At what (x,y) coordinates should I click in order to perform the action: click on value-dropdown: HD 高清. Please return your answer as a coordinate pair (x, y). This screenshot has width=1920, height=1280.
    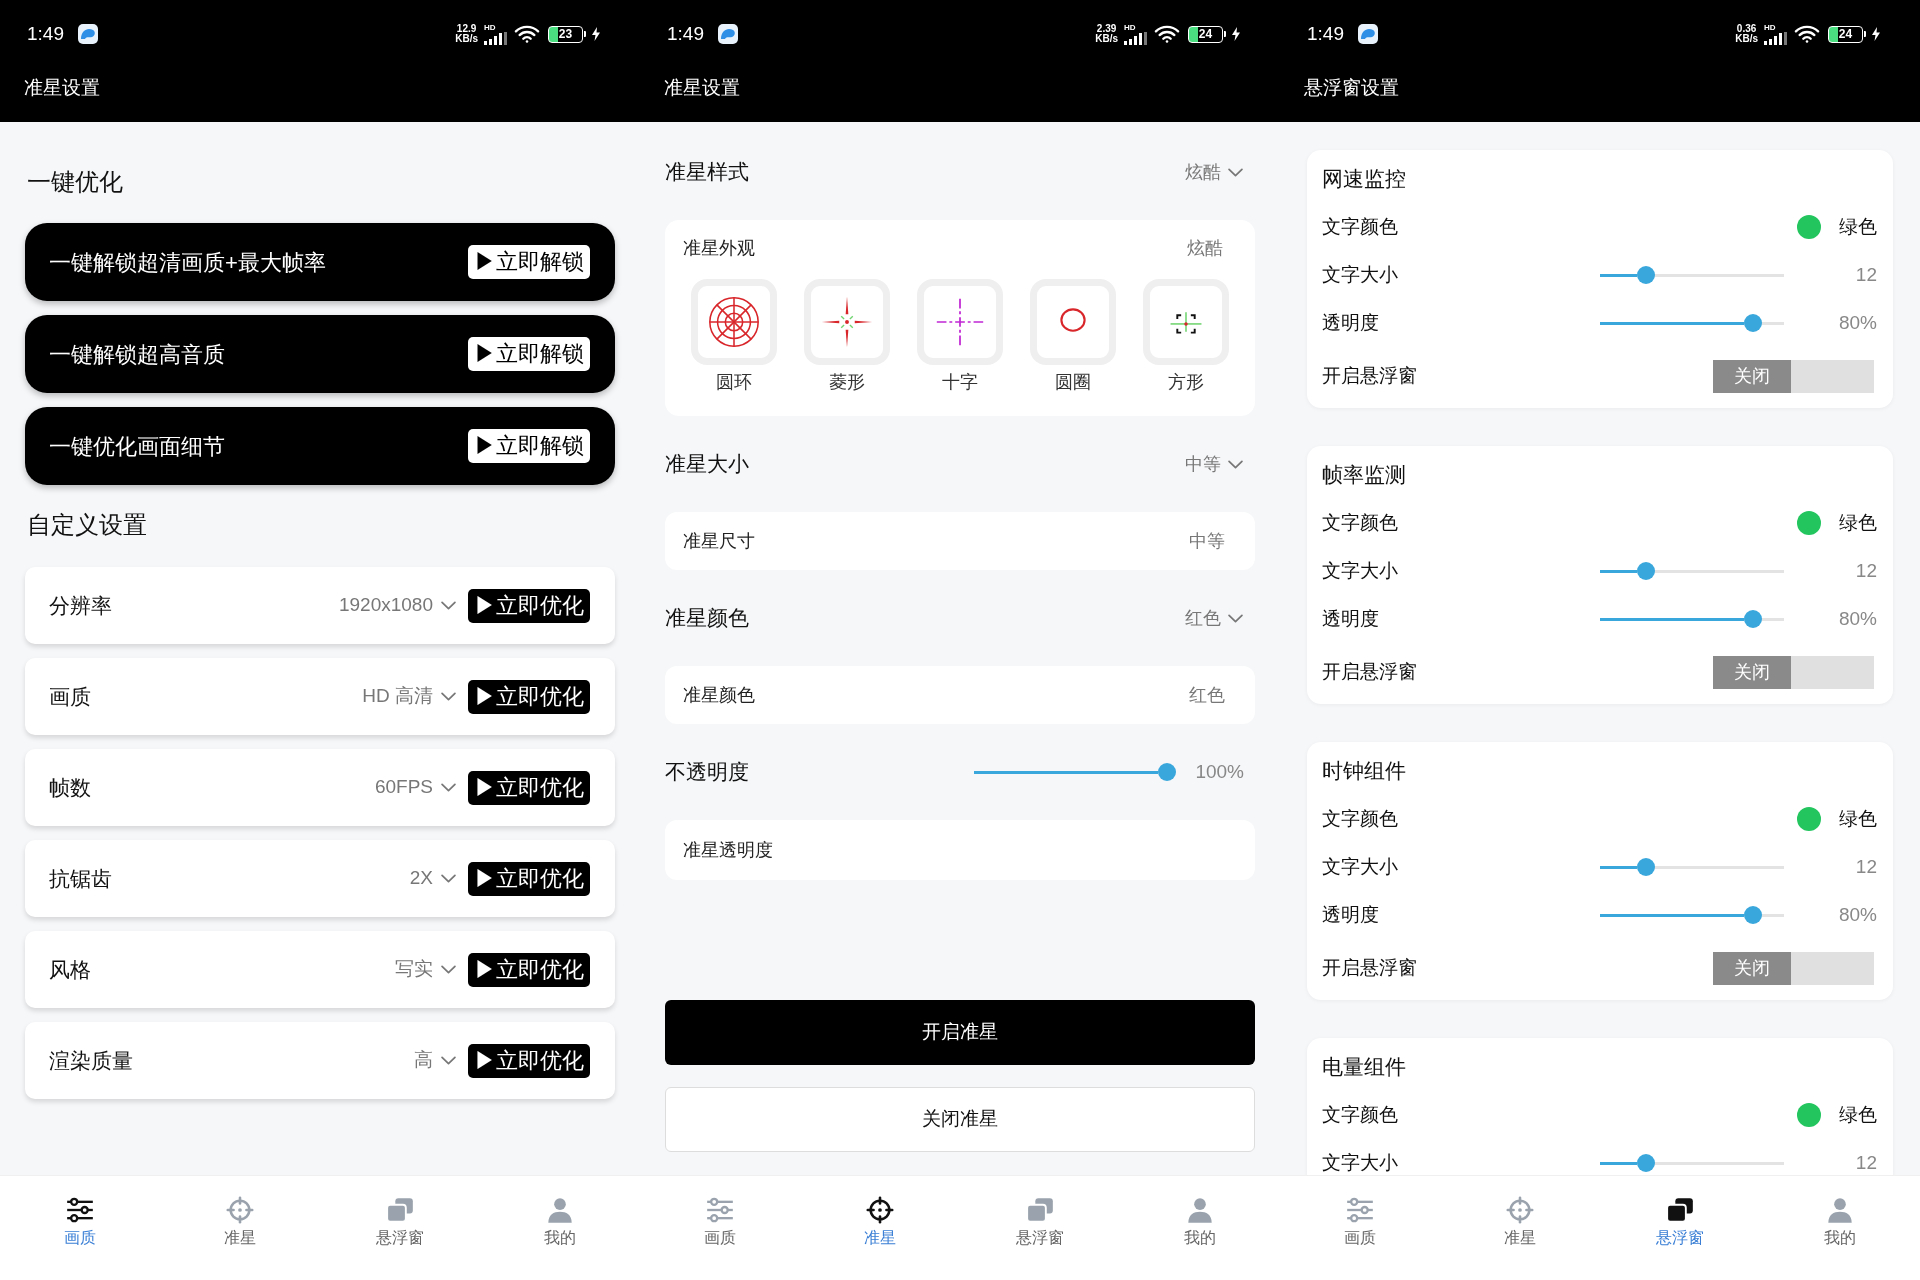
    Looking at the image, I should click on (409, 696).